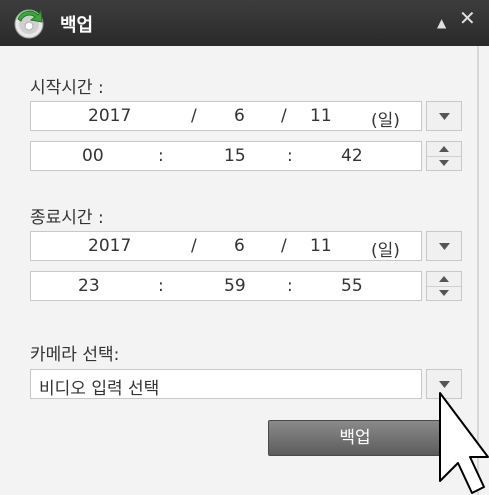 The image size is (489, 495). I want to click on end-time-spinner, so click(444, 286).